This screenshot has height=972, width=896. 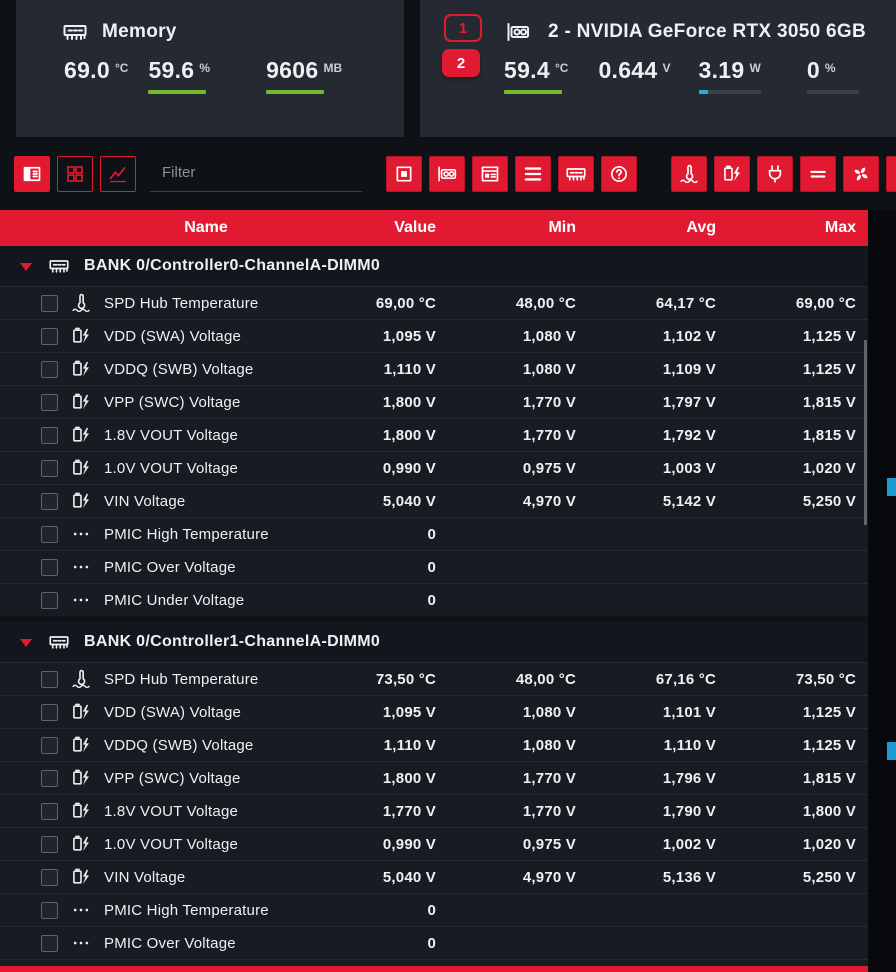 What do you see at coordinates (658, 228) in the screenshot?
I see `column-header-avg: Avg` at bounding box center [658, 228].